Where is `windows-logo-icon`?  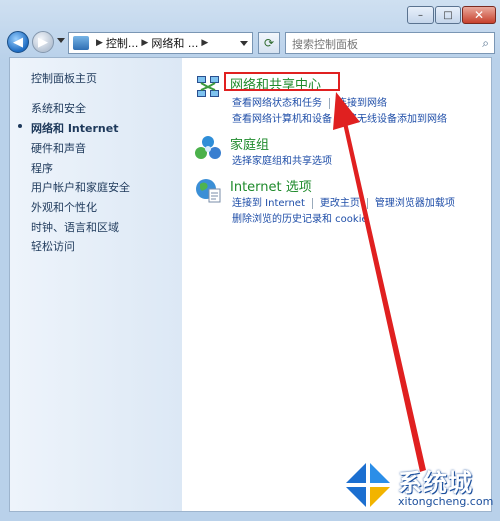
windows-logo-icon is located at coordinates (368, 485).